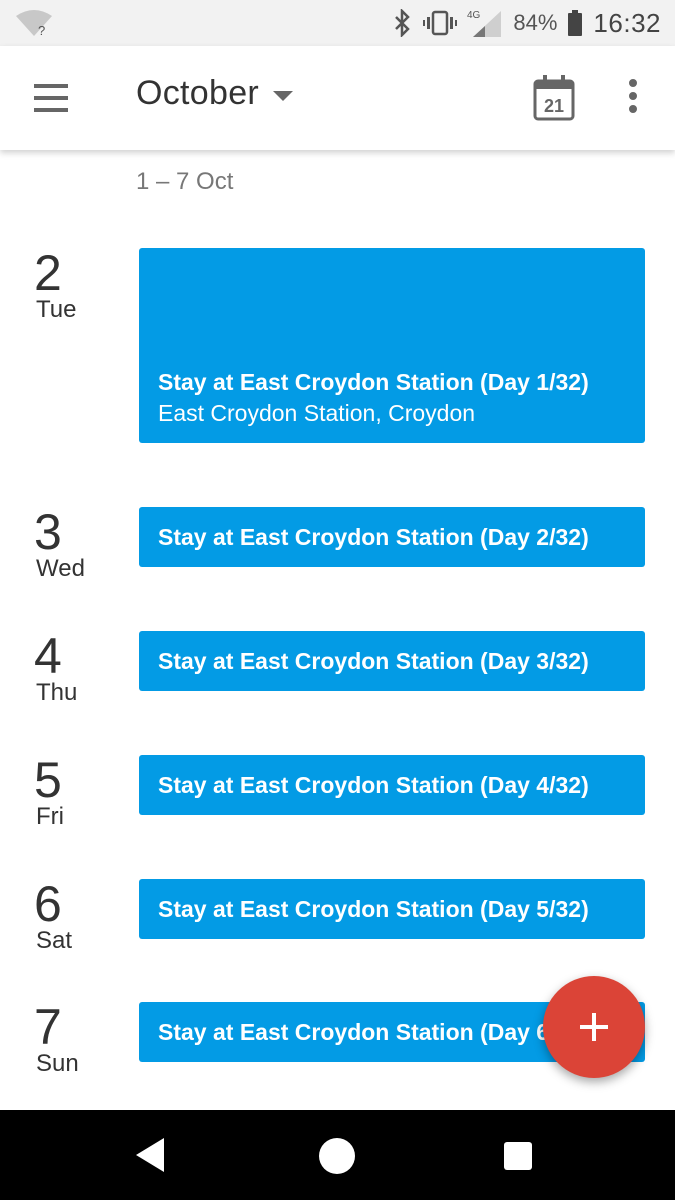  What do you see at coordinates (48, 1027) in the screenshot?
I see `day-number: 7` at bounding box center [48, 1027].